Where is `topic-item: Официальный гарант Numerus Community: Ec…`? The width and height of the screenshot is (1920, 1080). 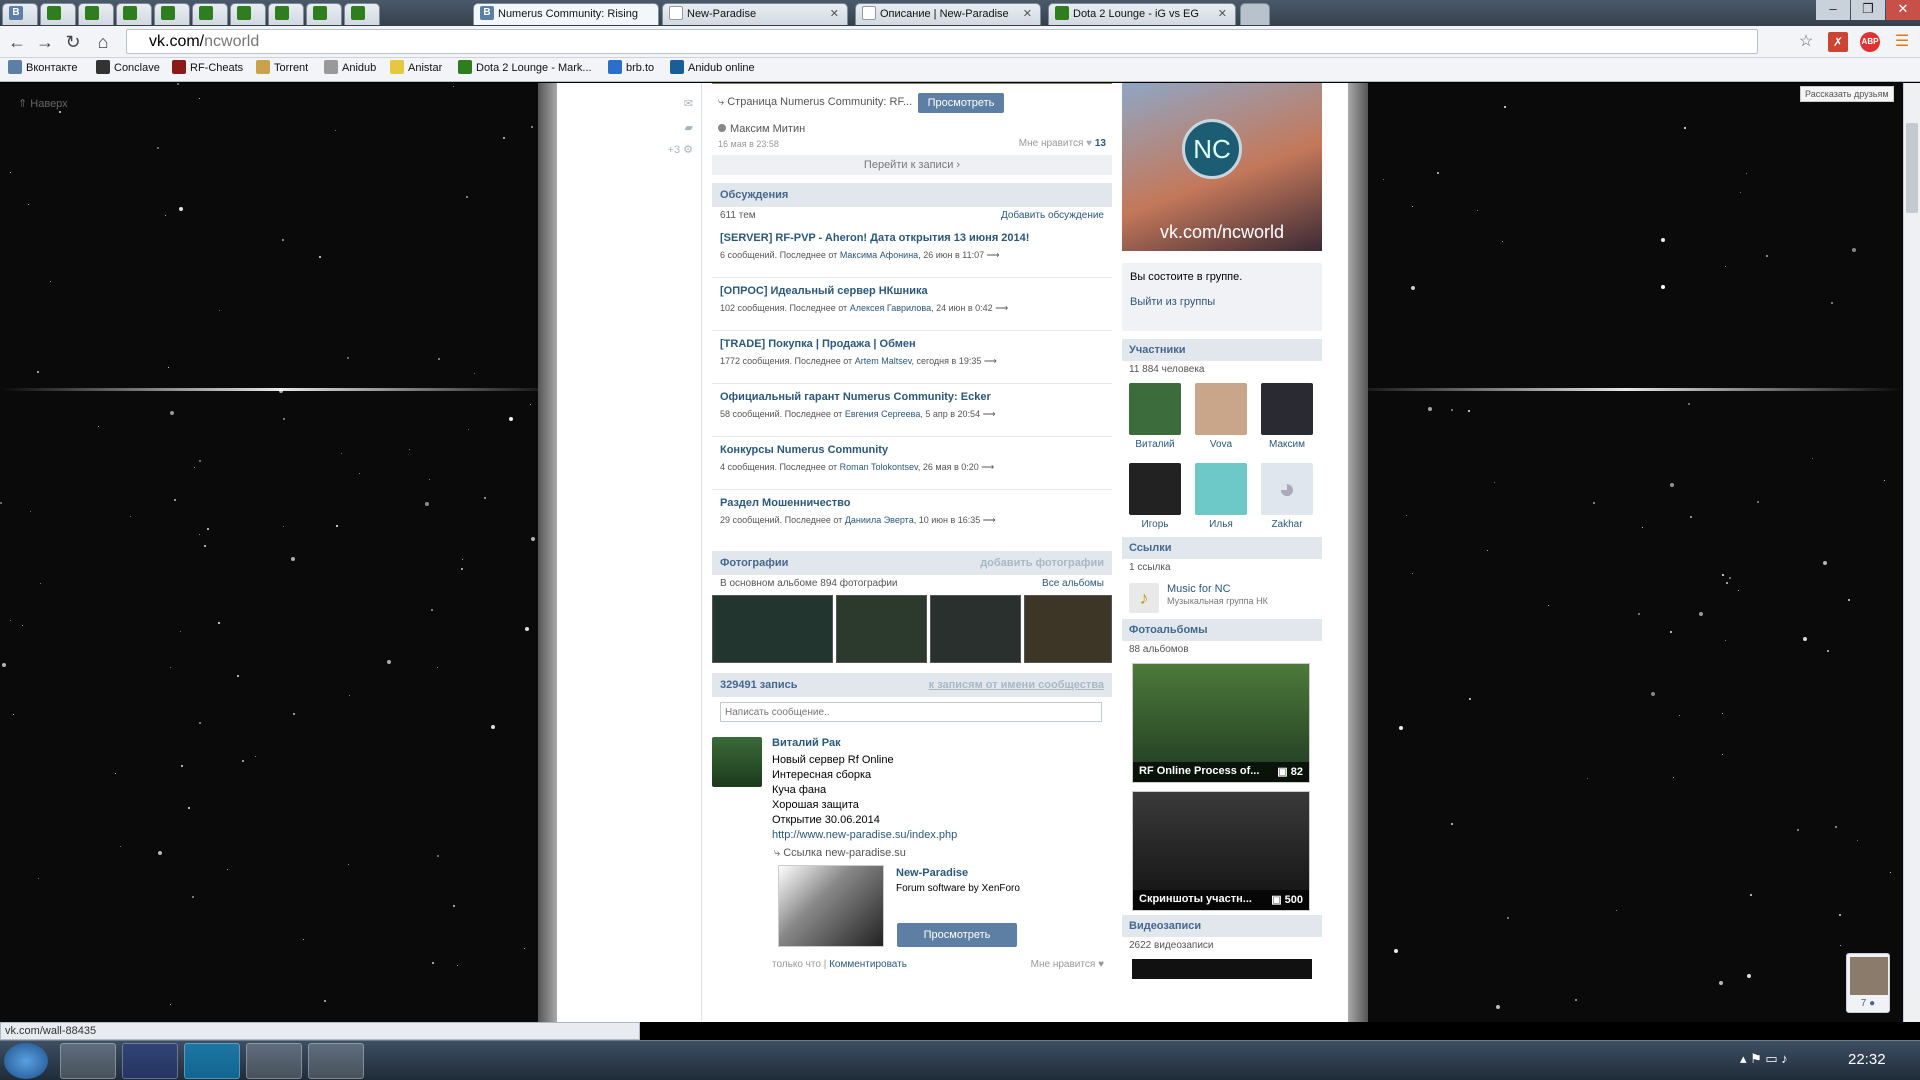
topic-item: Официальный гарант Numerus Community: Ec… is located at coordinates (912, 410).